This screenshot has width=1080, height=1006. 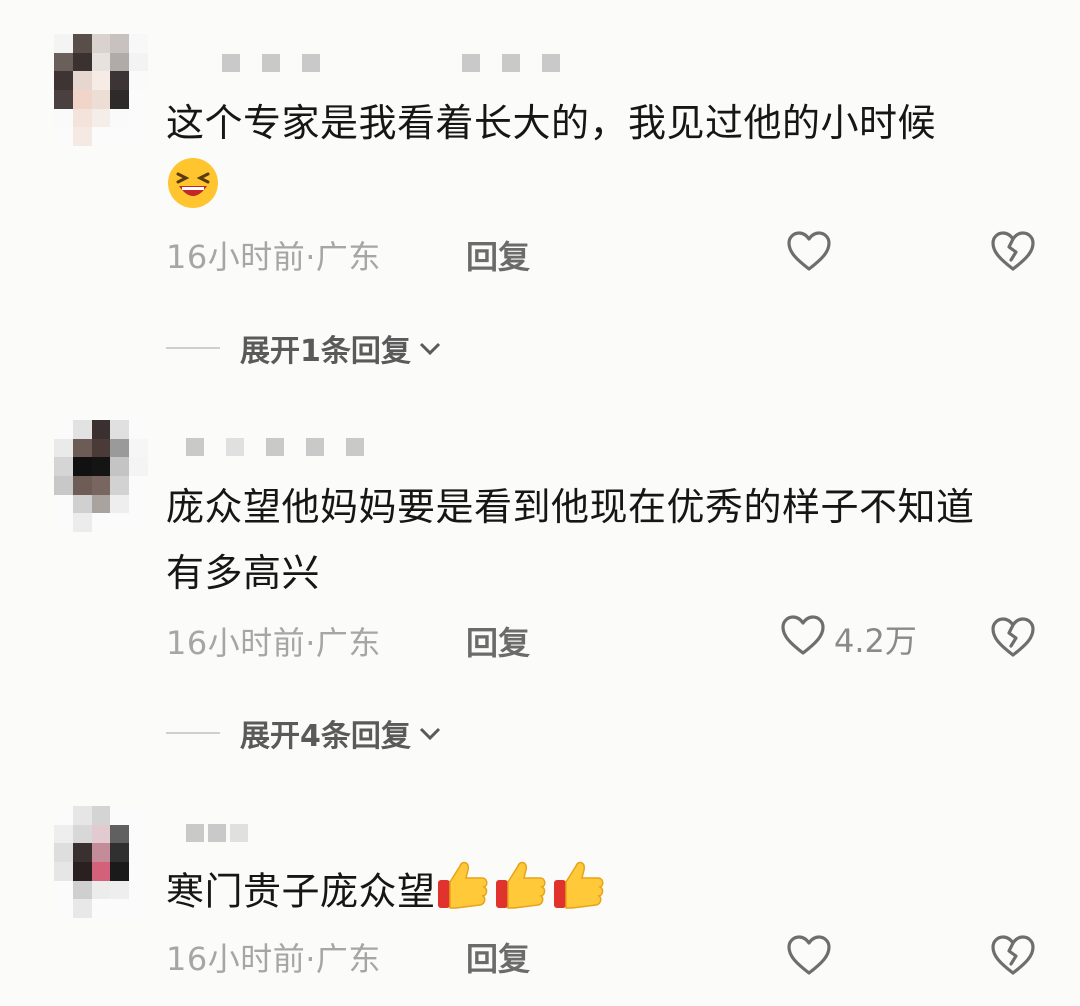 I want to click on thumbs-up-icon, so click(x=526, y=894).